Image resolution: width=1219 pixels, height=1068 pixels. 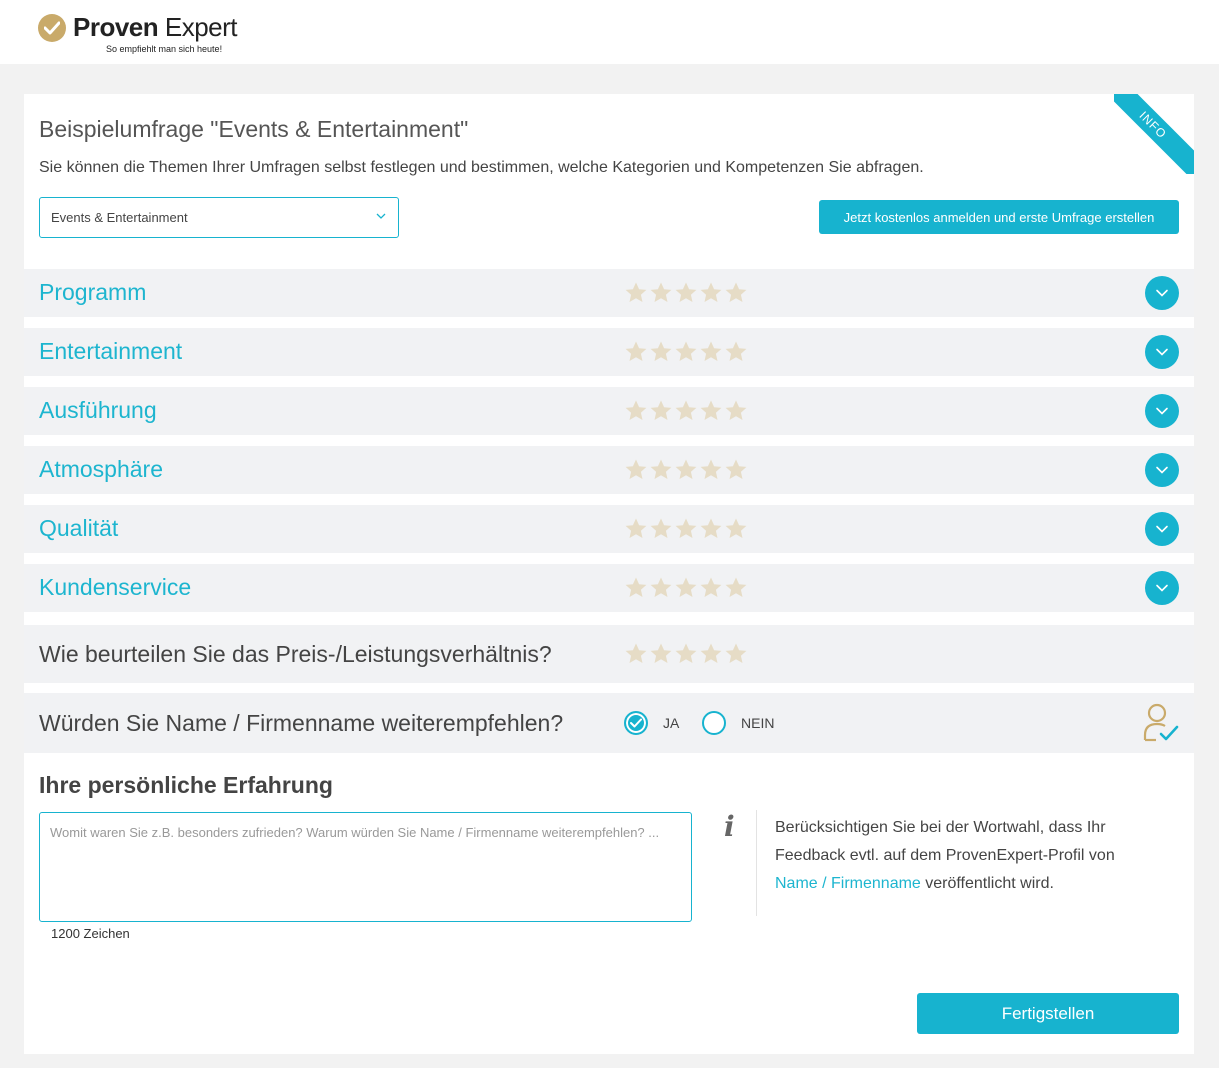 I want to click on price-star-rating, so click(x=686, y=654).